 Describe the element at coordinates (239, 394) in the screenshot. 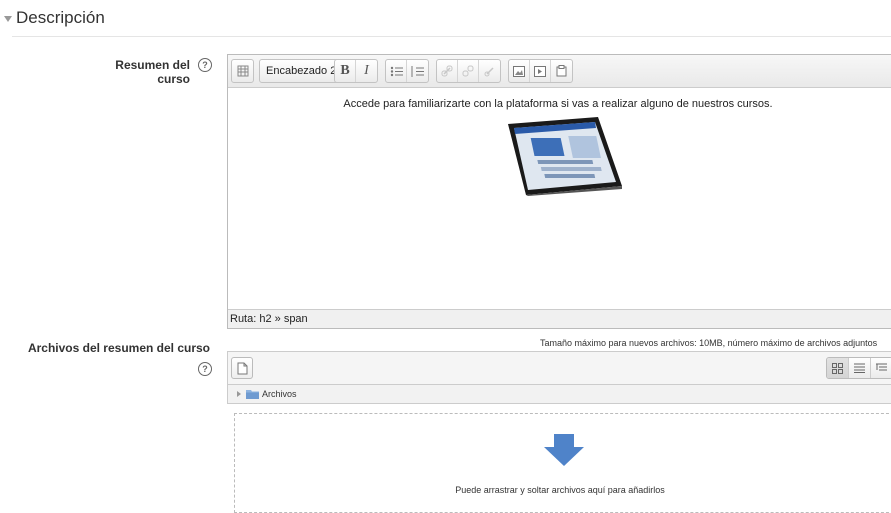

I see `expand-arrow-icon` at that location.